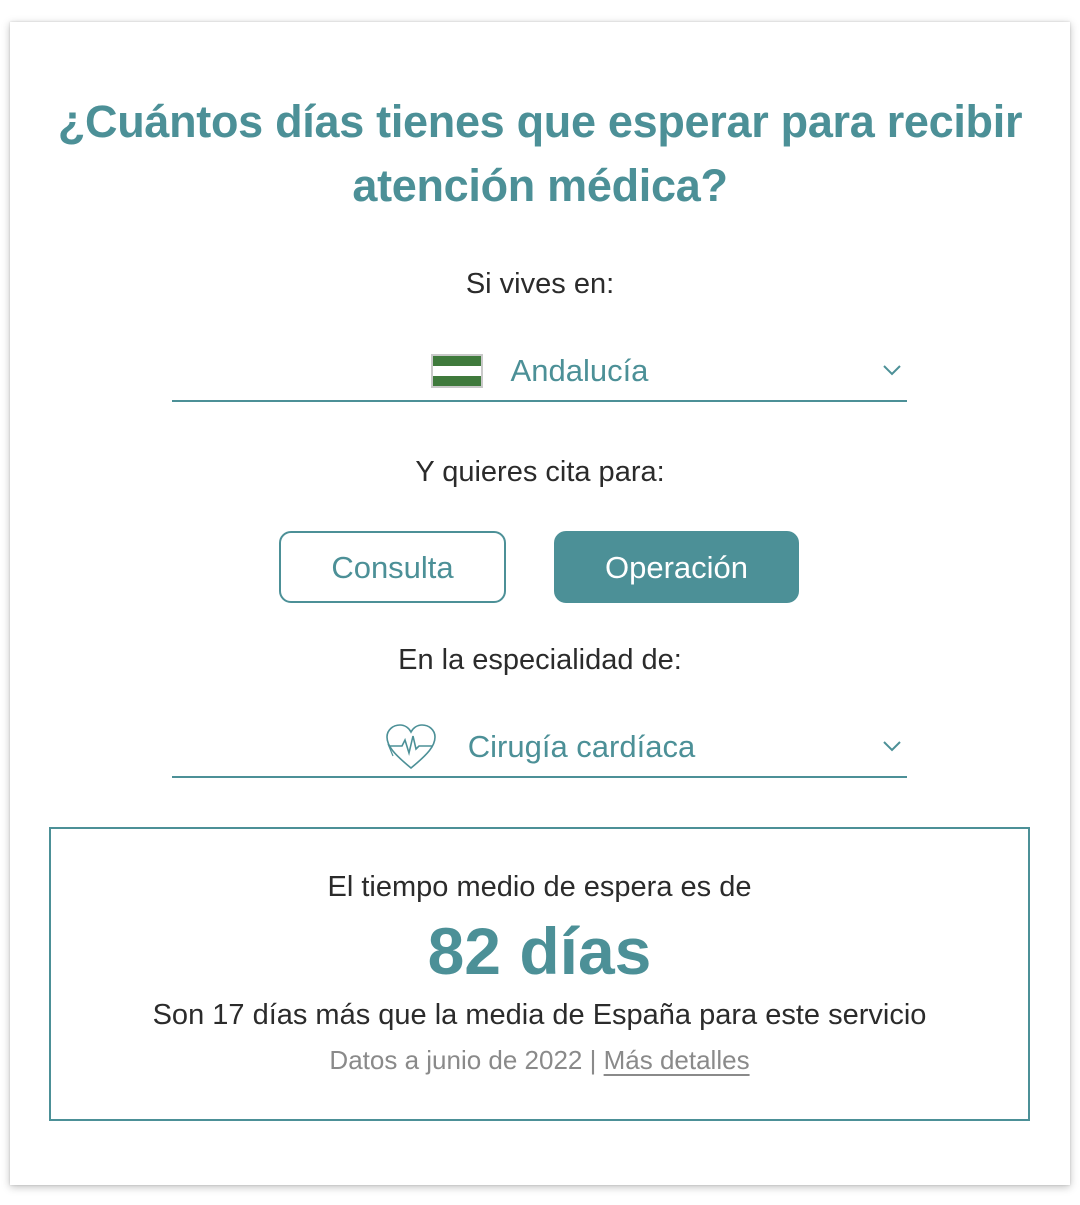  I want to click on consulta-button: Consulta, so click(392, 567).